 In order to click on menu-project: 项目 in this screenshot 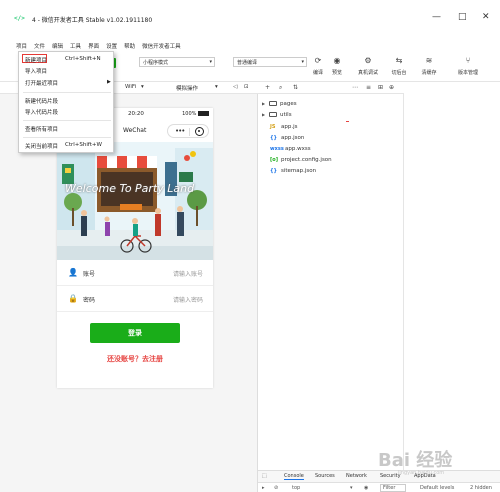, I will do `click(21, 46)`.